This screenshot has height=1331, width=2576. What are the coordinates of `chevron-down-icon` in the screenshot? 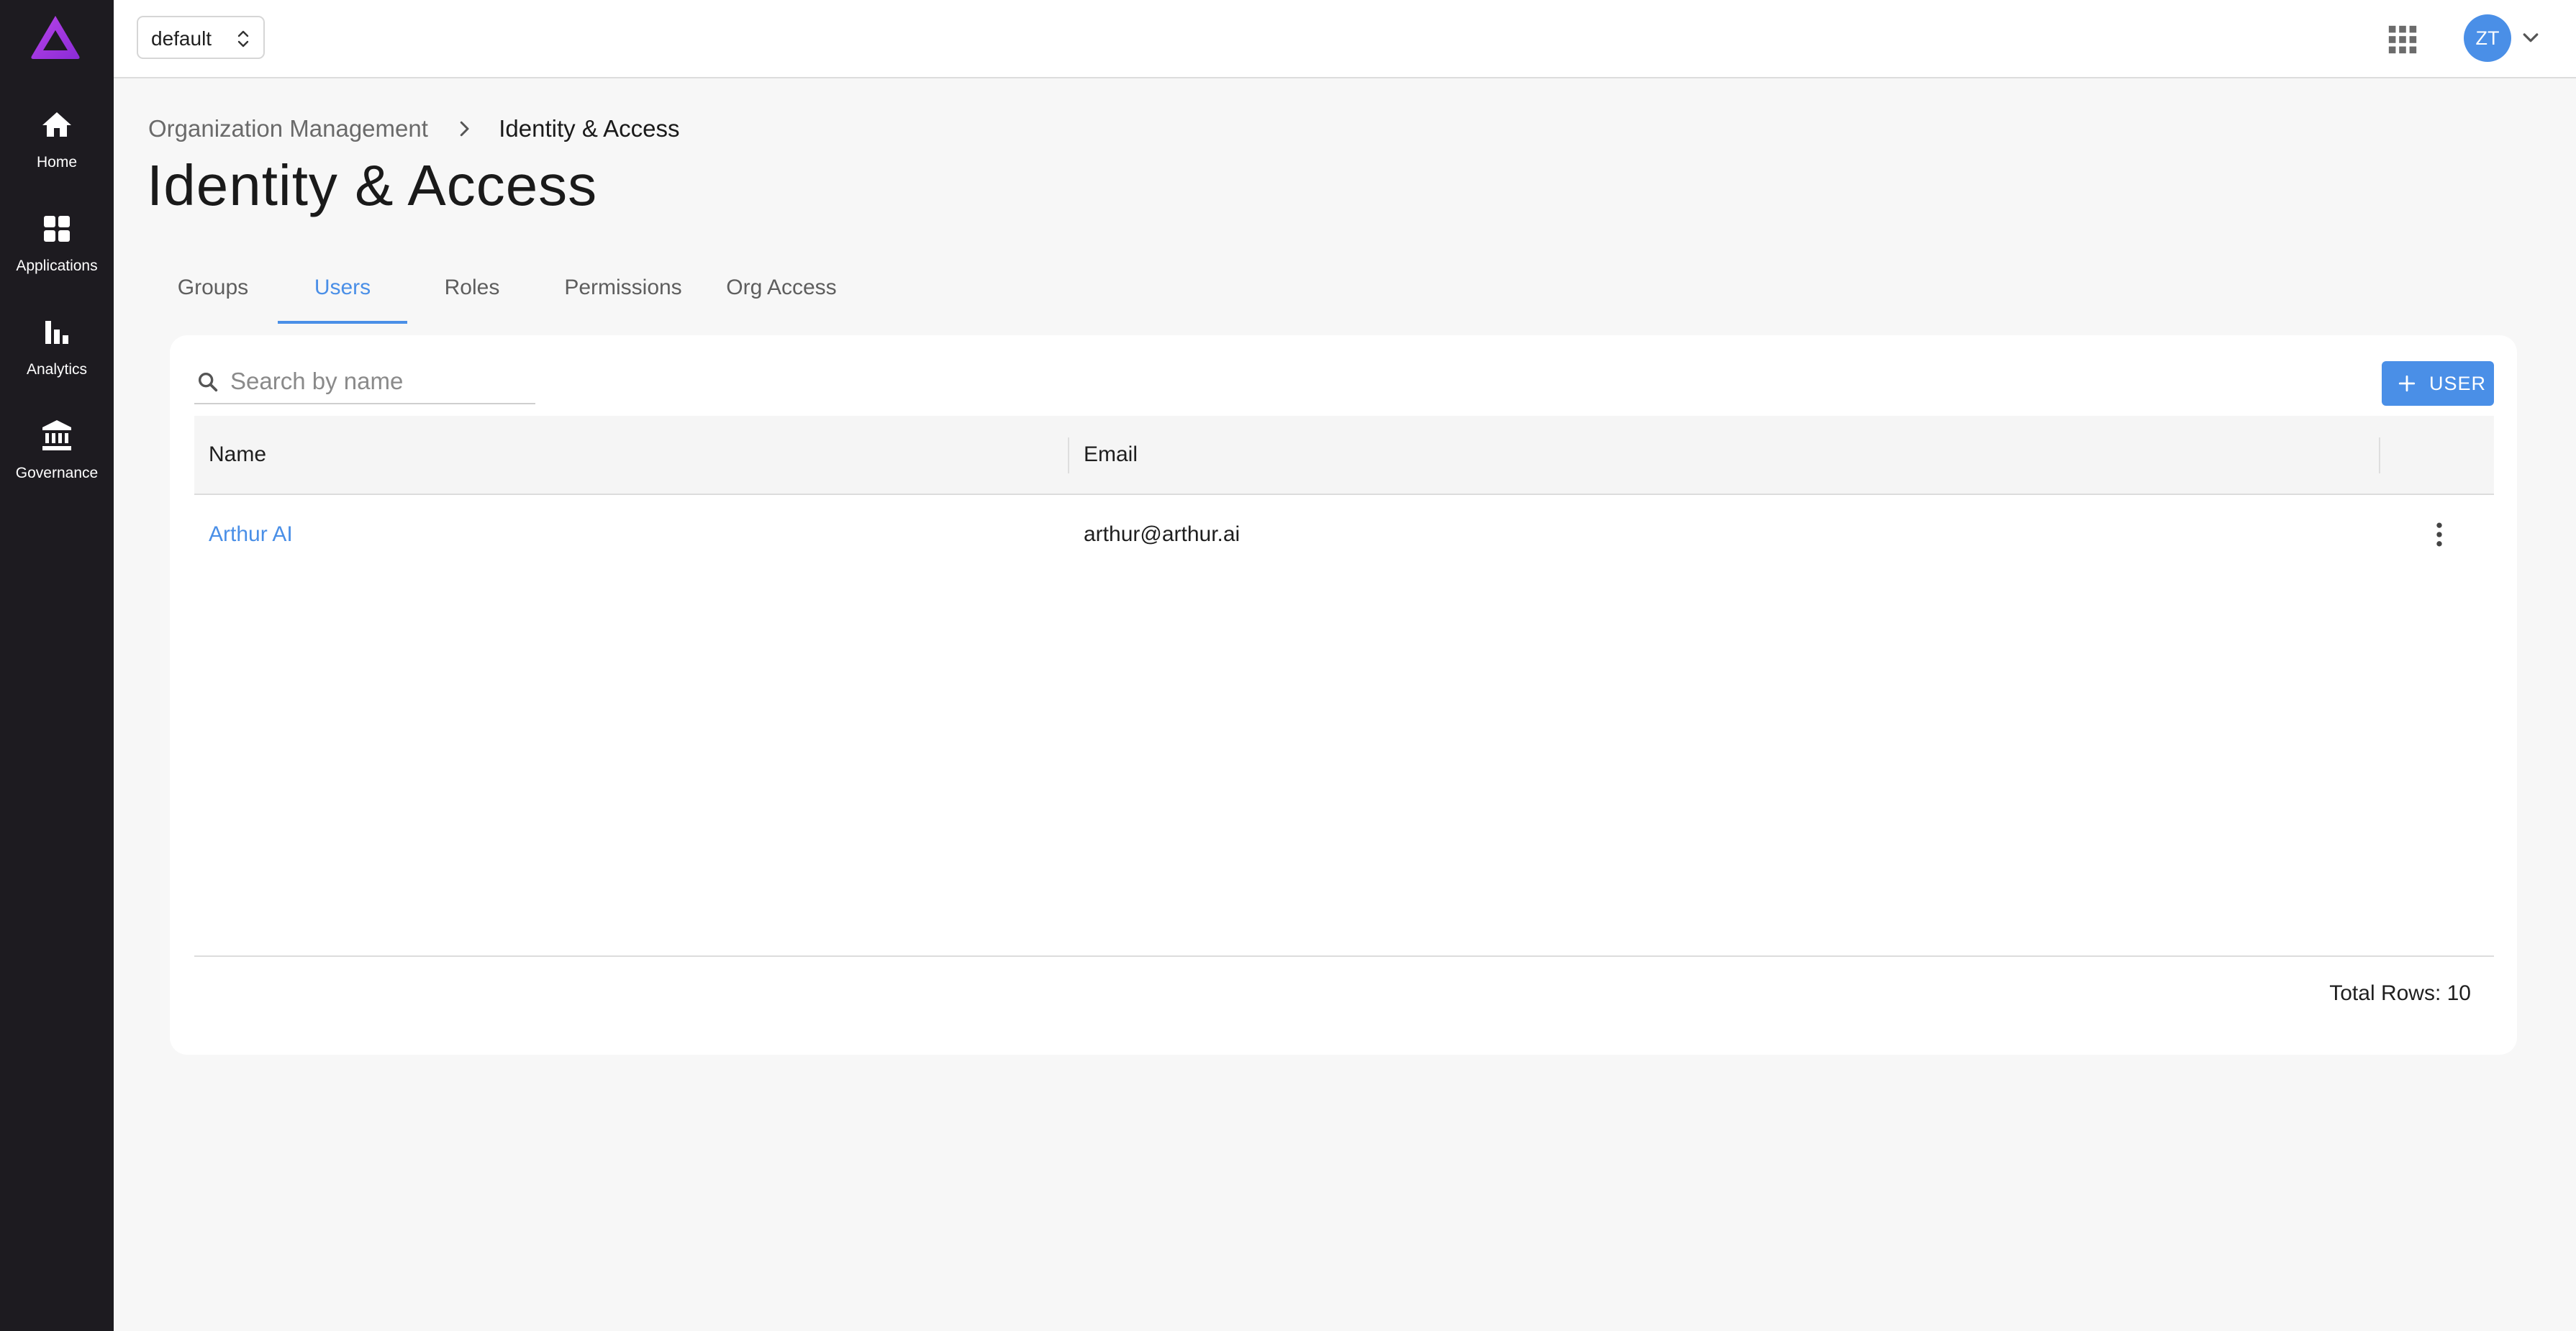 It's located at (2530, 38).